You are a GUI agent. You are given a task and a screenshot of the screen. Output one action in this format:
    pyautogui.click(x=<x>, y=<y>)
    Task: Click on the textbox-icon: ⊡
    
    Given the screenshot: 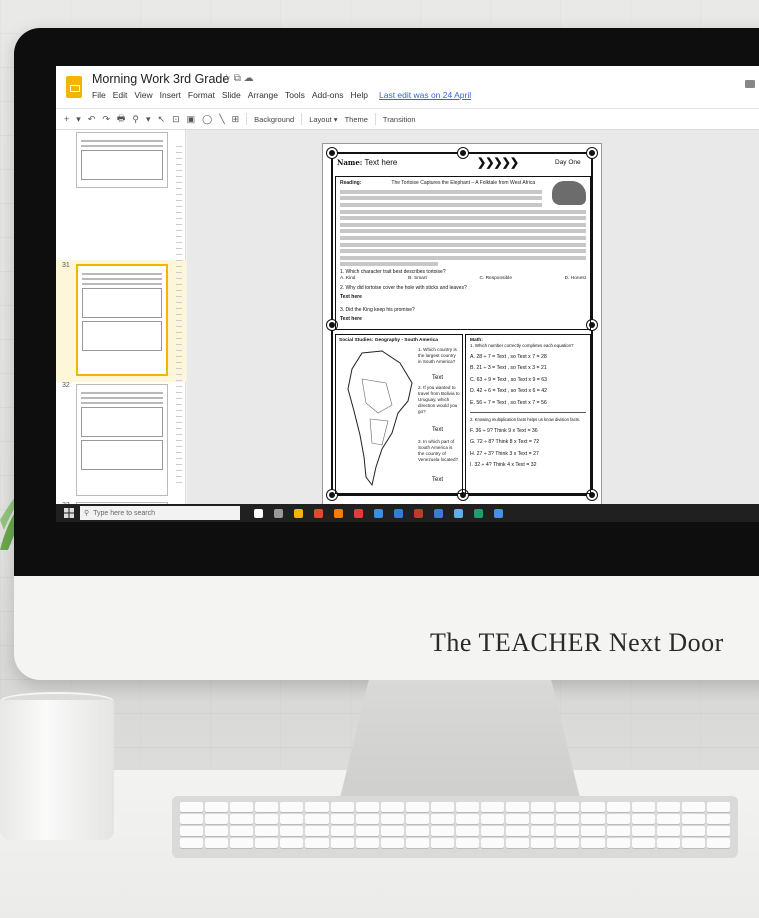 What is the action you would take?
    pyautogui.click(x=176, y=119)
    